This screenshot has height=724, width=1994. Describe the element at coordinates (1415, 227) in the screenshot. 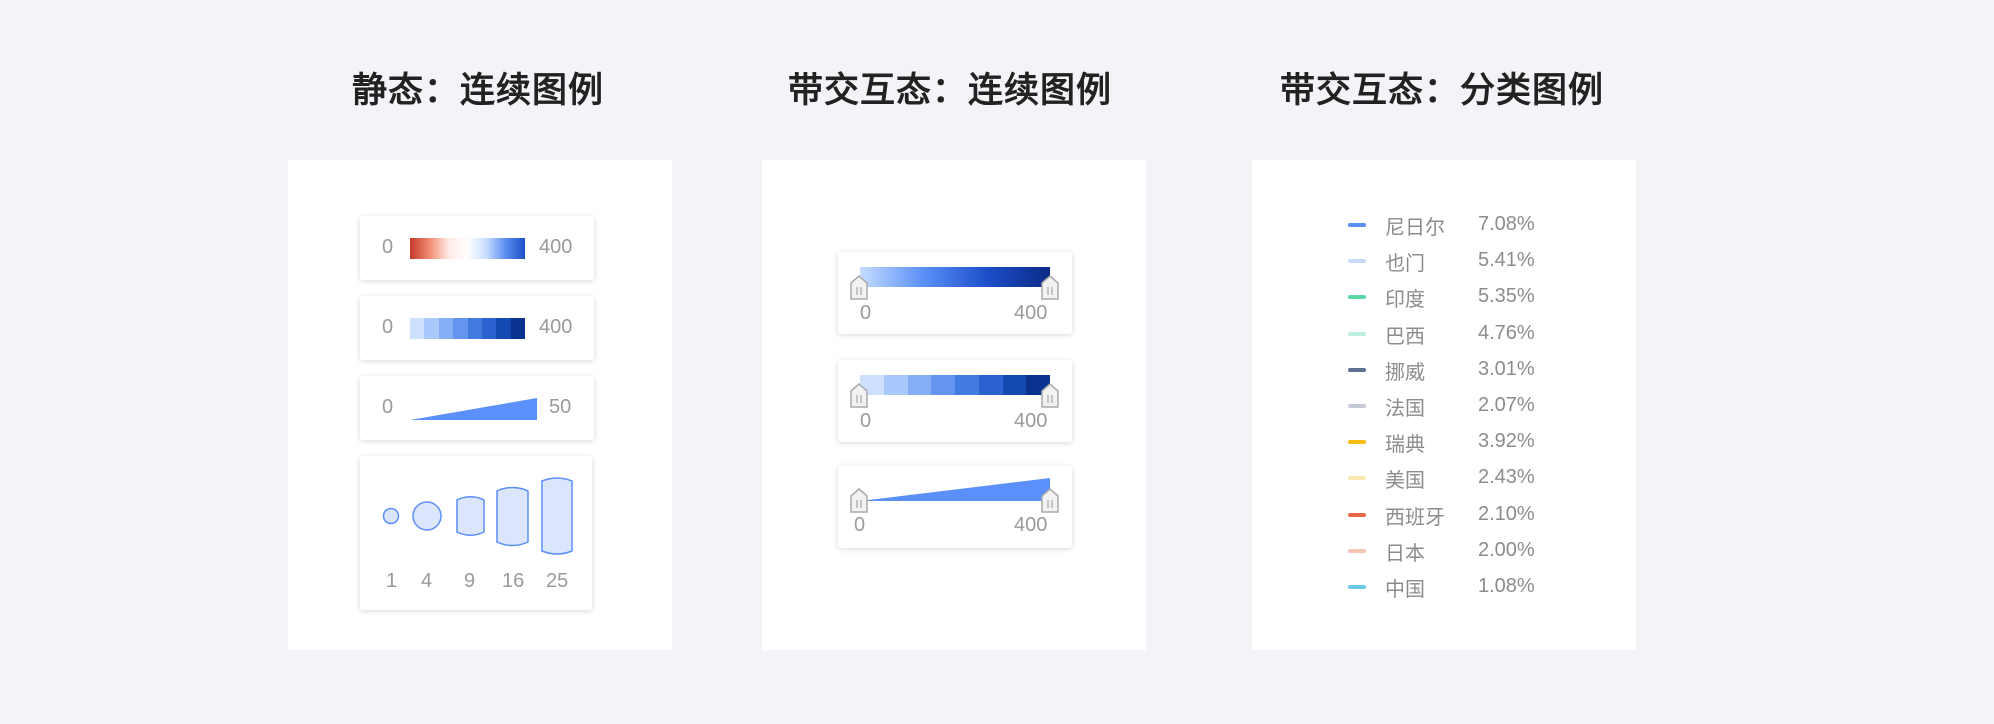

I see `legend-item-name: 尼日尔` at that location.